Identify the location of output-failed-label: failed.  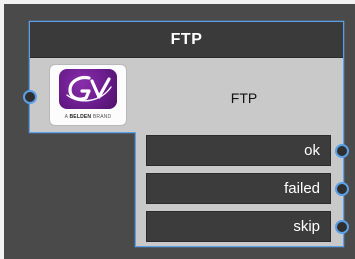
(302, 188).